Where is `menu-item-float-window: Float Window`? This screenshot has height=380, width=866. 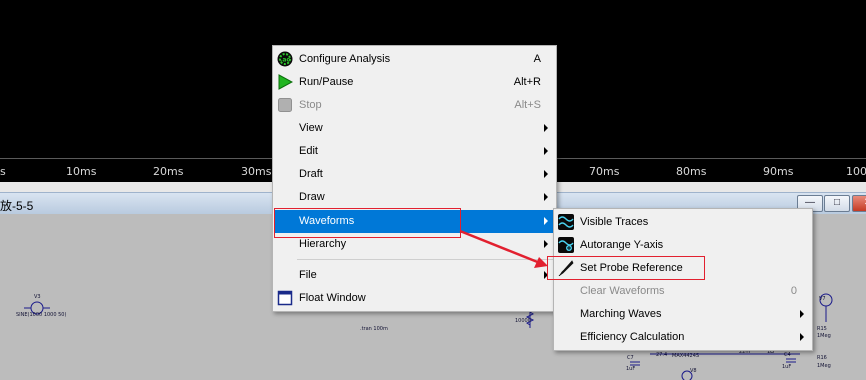
menu-item-float-window: Float Window is located at coordinates (414, 298).